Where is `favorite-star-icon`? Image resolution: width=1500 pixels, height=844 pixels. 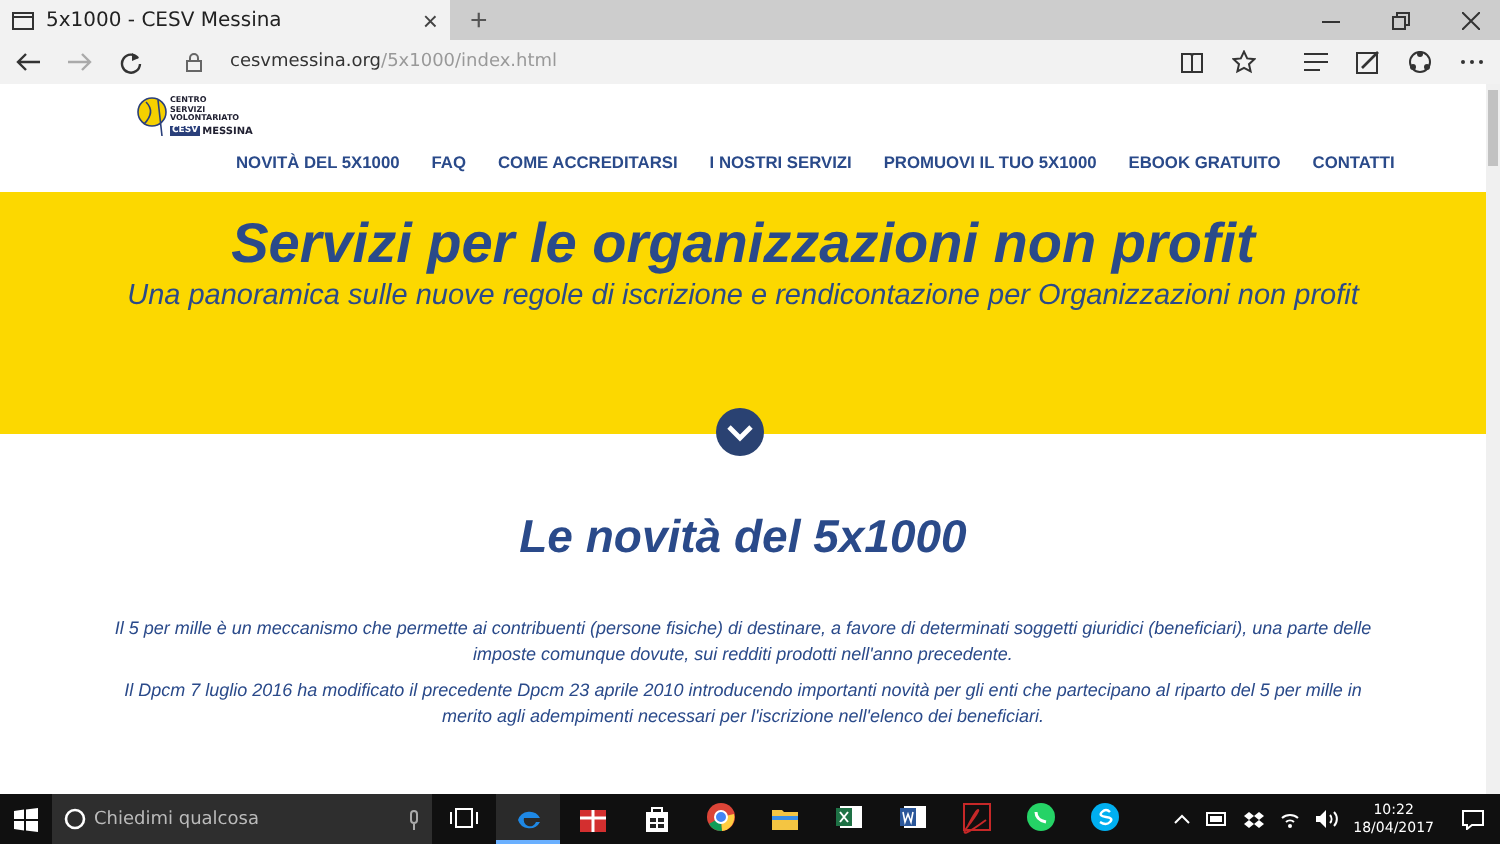 favorite-star-icon is located at coordinates (1244, 62).